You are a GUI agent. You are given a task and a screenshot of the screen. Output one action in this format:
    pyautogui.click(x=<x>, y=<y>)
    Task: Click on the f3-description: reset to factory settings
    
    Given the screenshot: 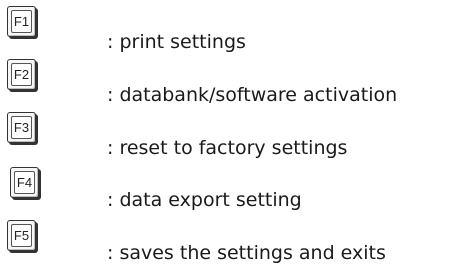 What is the action you would take?
    pyautogui.click(x=233, y=148)
    